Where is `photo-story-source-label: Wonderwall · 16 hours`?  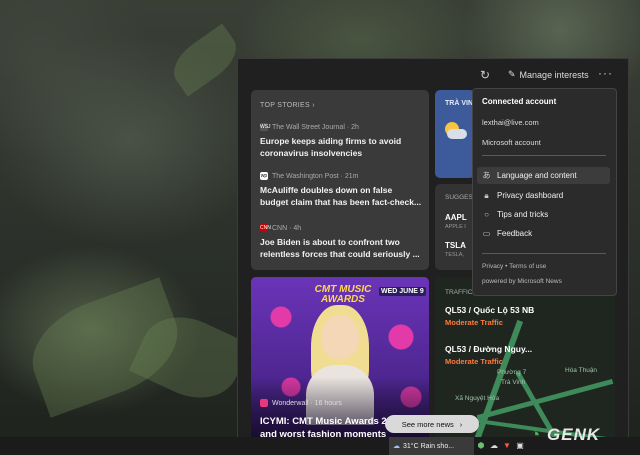
photo-story-source-label: Wonderwall · 16 hours is located at coordinates (307, 403).